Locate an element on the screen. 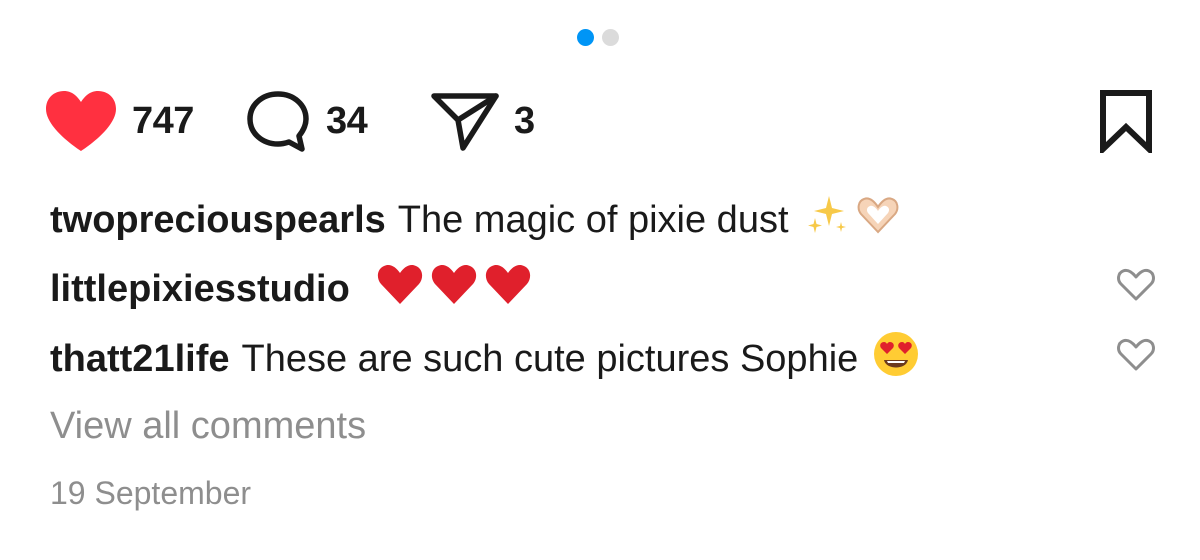 Image resolution: width=1200 pixels, height=560 pixels. carousel-dot is located at coordinates (610, 37).